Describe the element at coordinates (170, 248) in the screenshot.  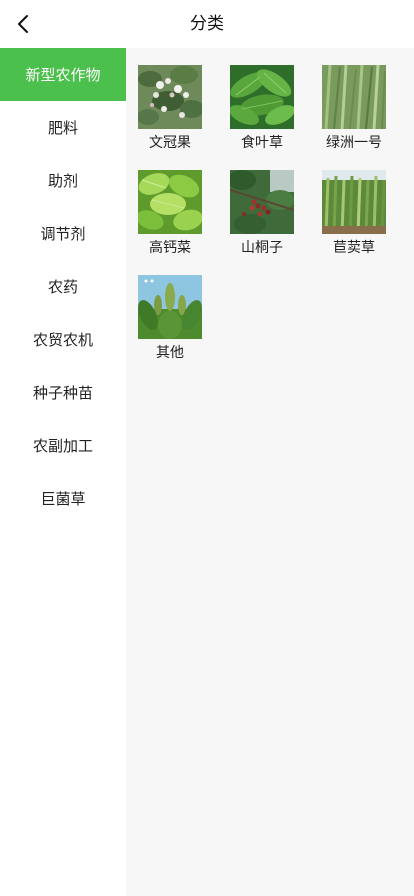
I see `subcategory-label: 高钙菜` at that location.